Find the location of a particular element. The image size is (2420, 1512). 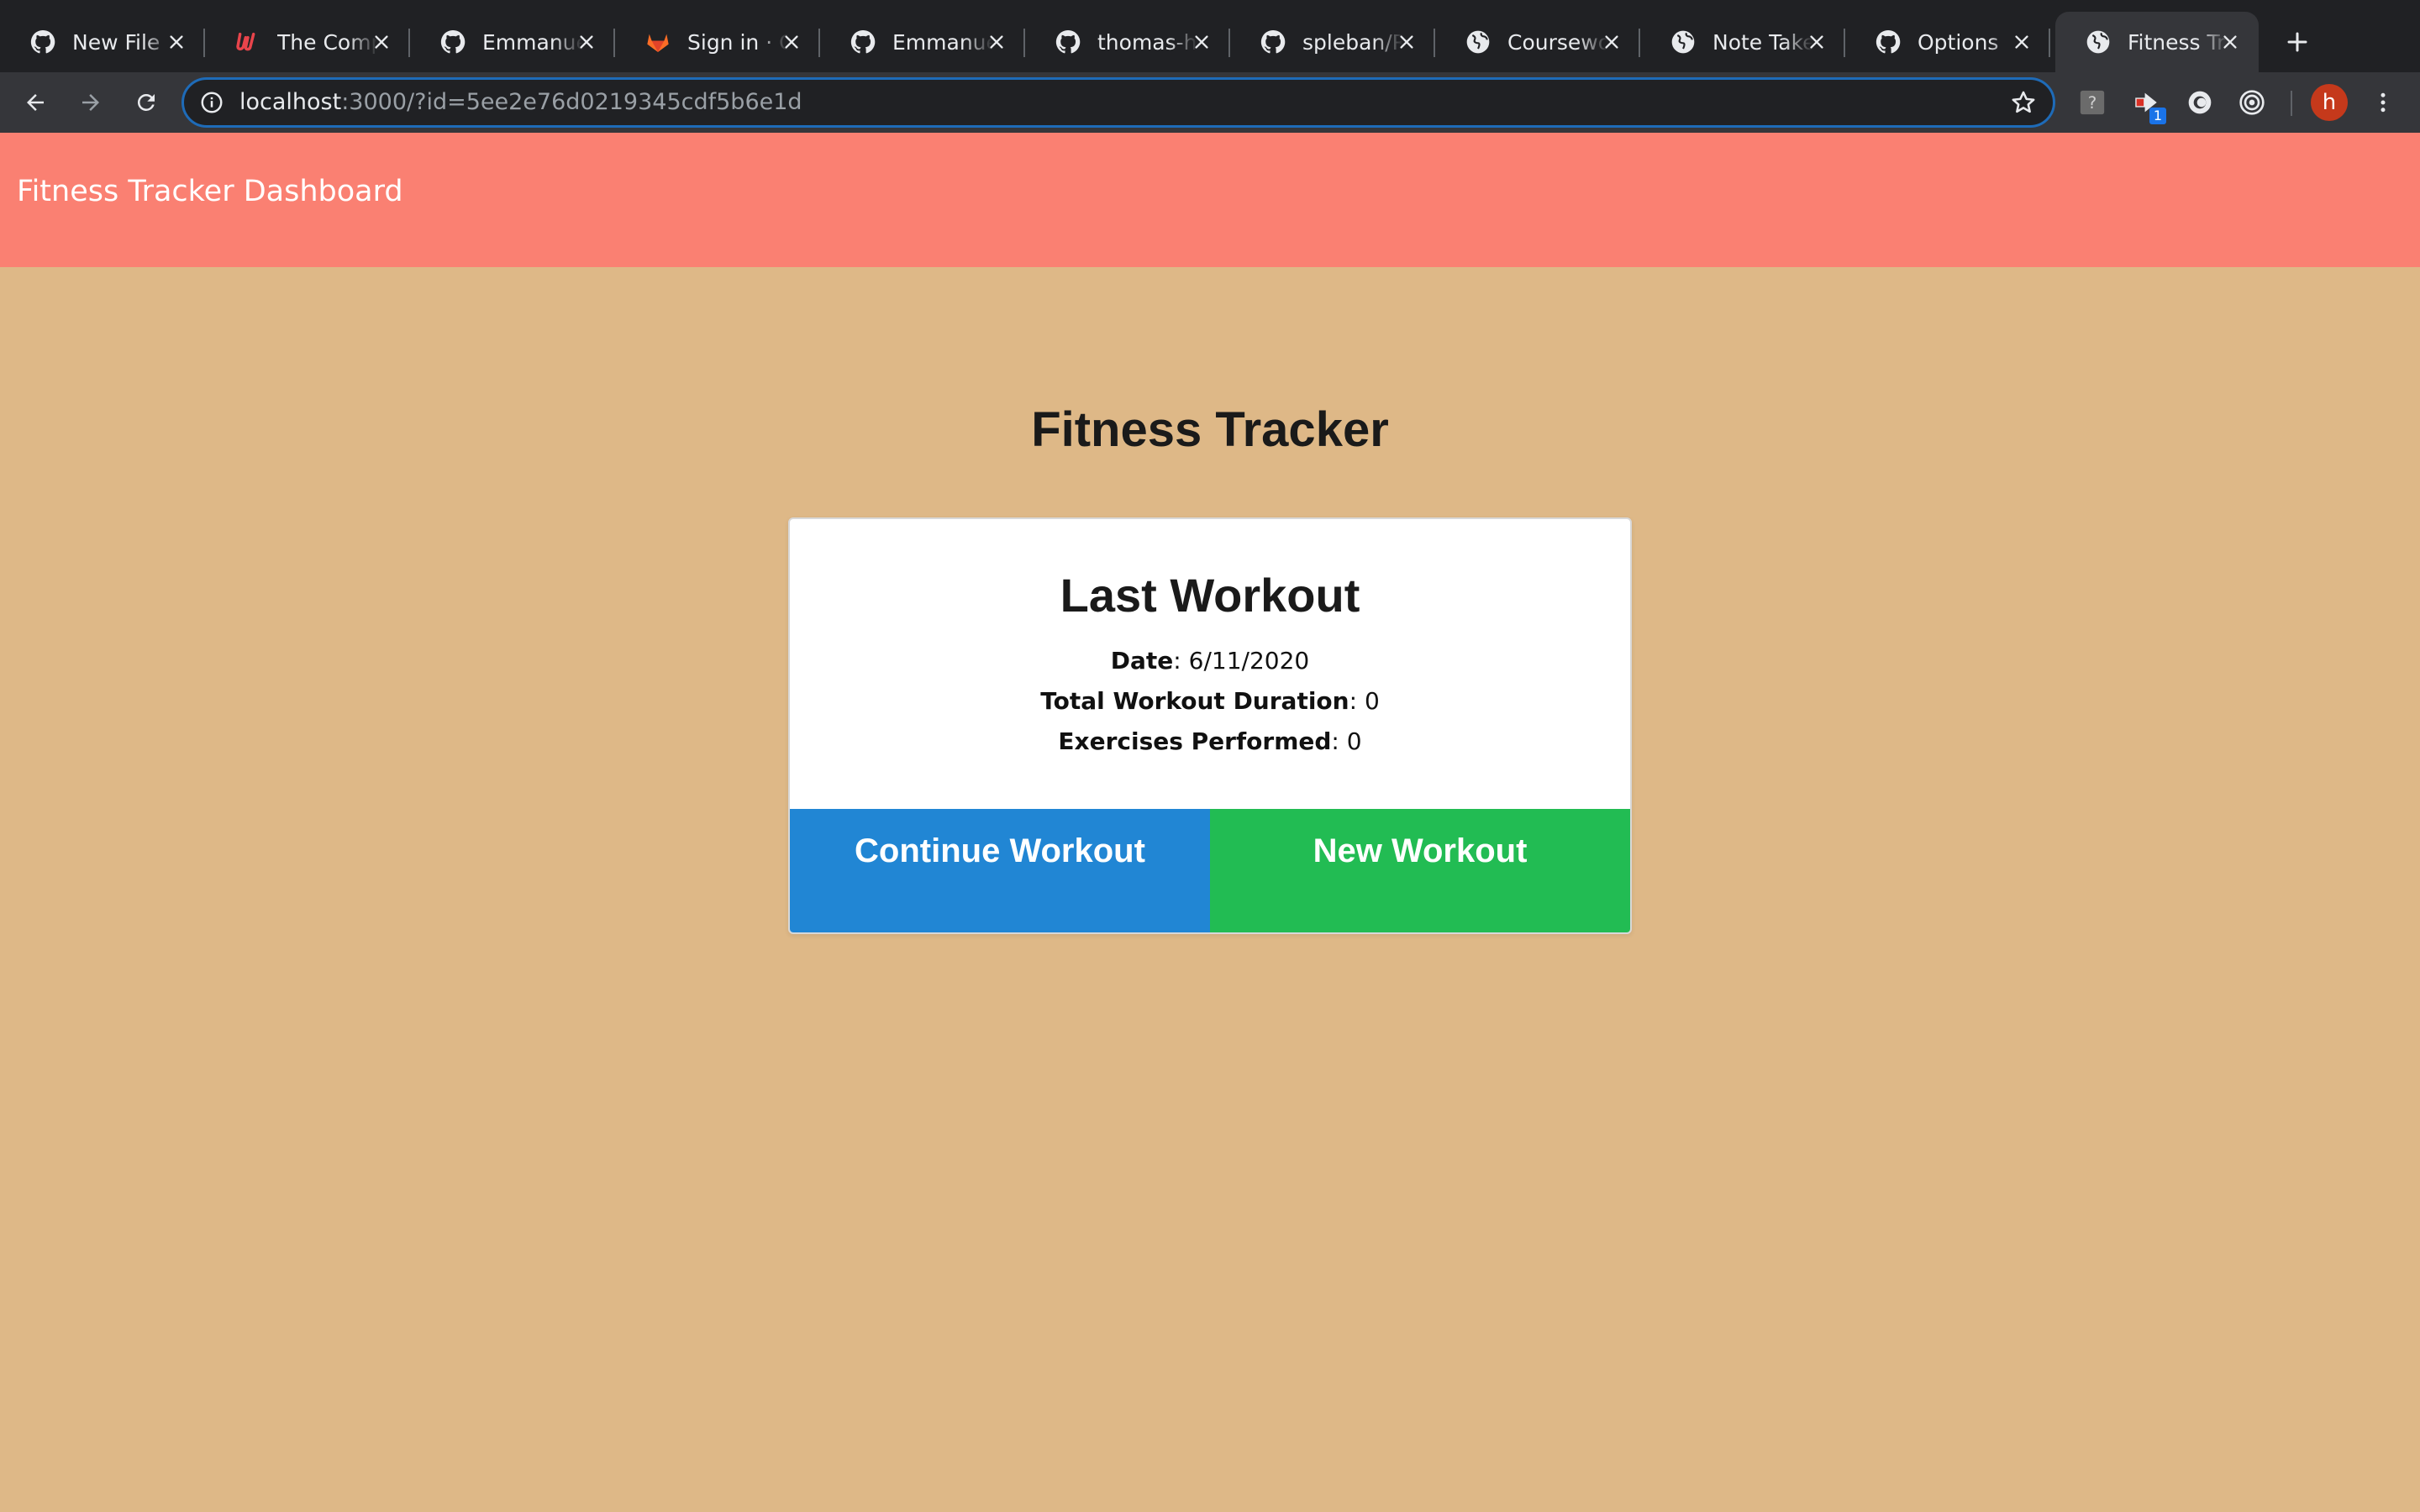

card-actions: Continue Workout New Workout is located at coordinates (1210, 870).